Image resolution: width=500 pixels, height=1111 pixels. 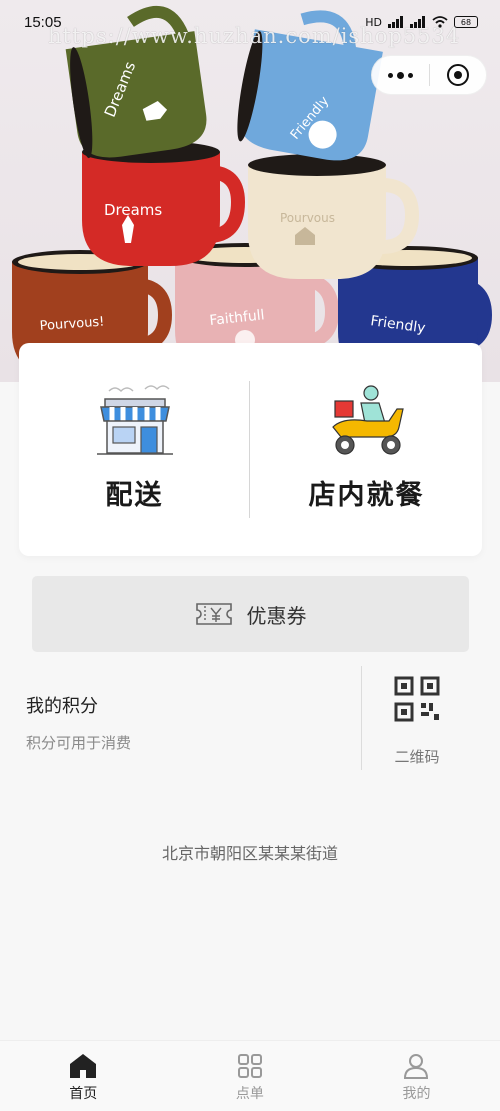 What do you see at coordinates (440, 22) in the screenshot?
I see `wifi-icon` at bounding box center [440, 22].